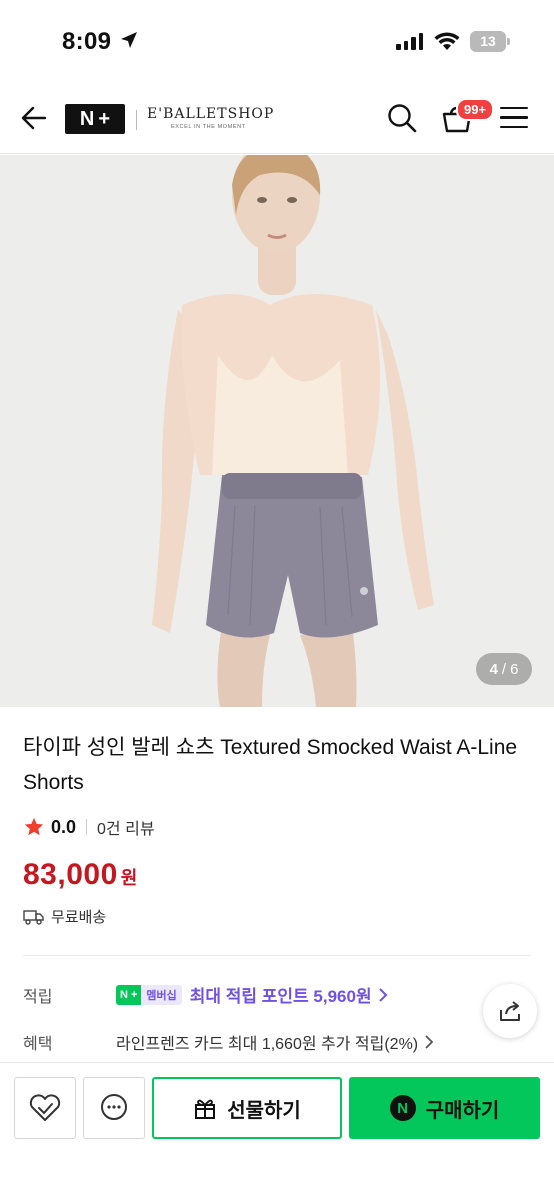  I want to click on location-arrow-icon, so click(129, 40).